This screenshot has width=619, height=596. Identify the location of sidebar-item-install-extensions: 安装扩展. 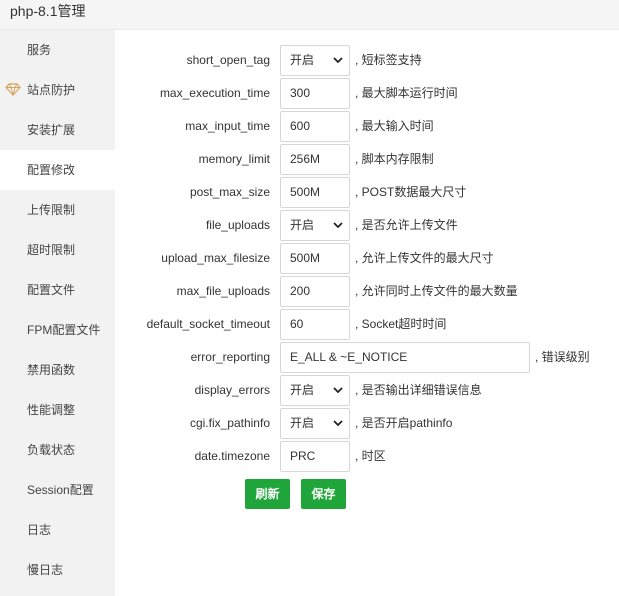
(57, 130).